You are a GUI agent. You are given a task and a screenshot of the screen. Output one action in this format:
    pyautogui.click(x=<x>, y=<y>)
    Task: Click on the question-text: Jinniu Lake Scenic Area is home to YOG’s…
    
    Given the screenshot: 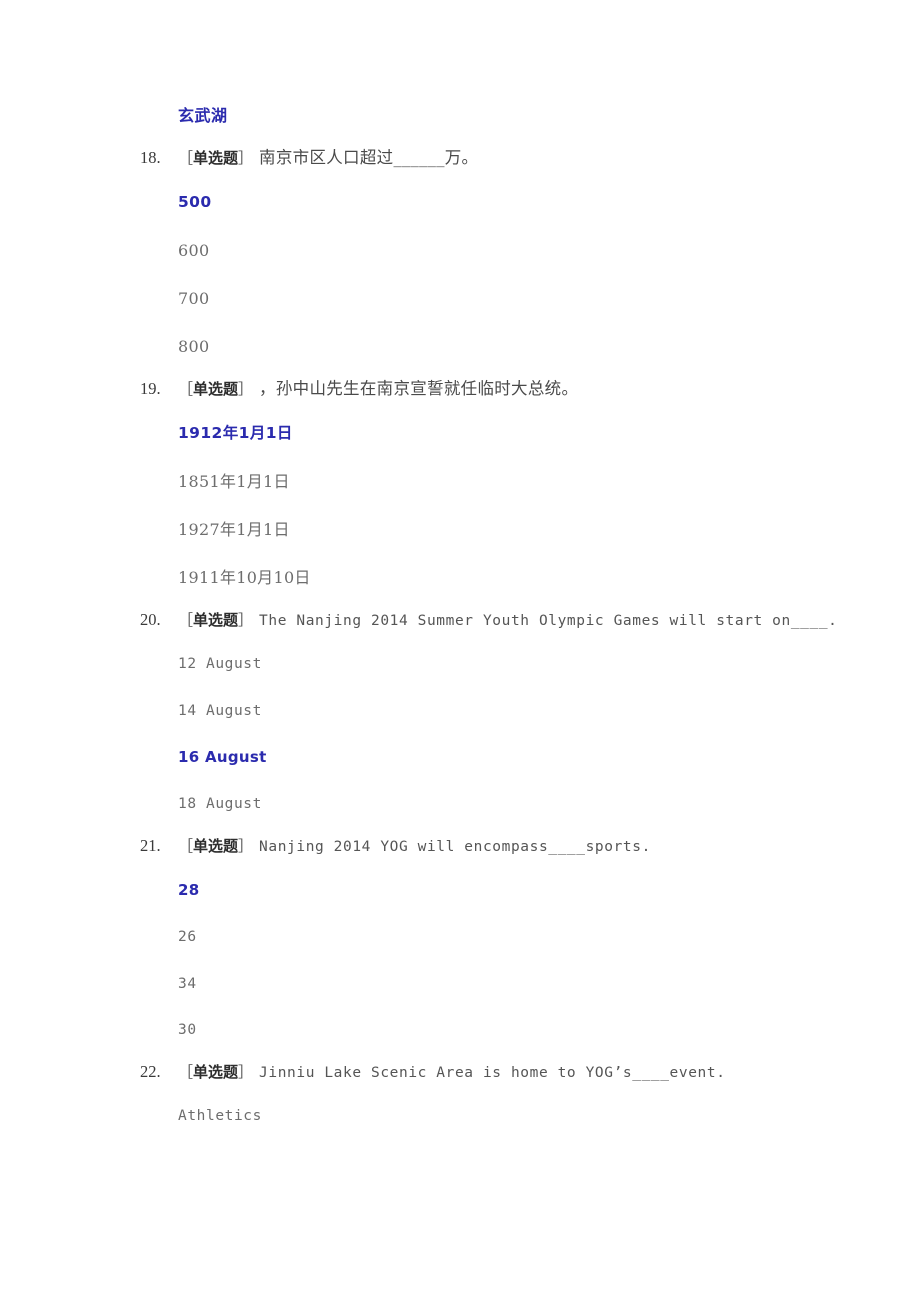 What is the action you would take?
    pyautogui.click(x=492, y=1072)
    